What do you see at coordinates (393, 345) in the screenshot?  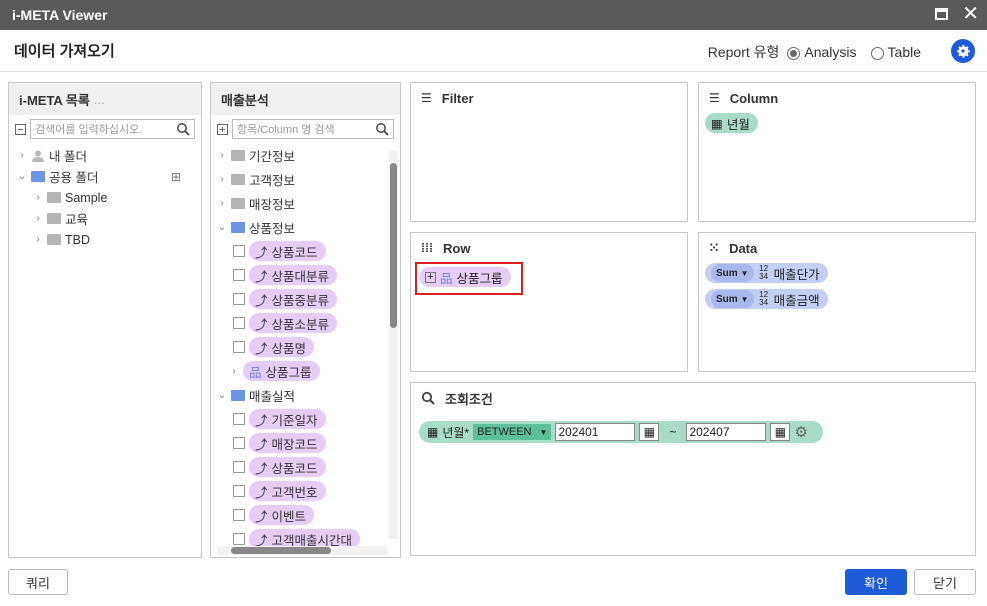 I see `vertical-scrollbar` at bounding box center [393, 345].